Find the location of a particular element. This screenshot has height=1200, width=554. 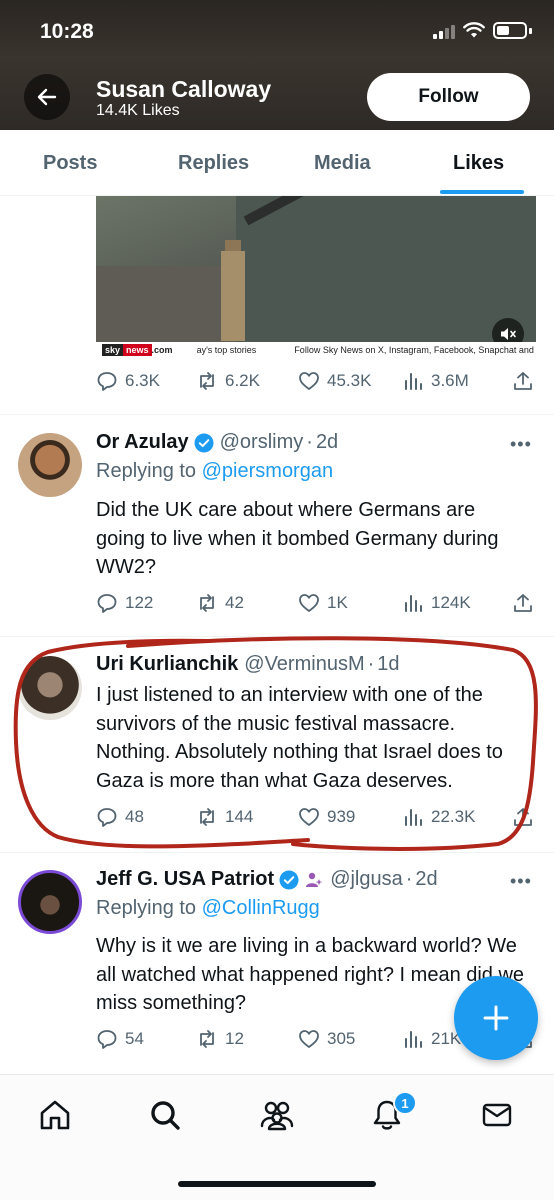

notification-badge: 1 is located at coordinates (405, 1103).